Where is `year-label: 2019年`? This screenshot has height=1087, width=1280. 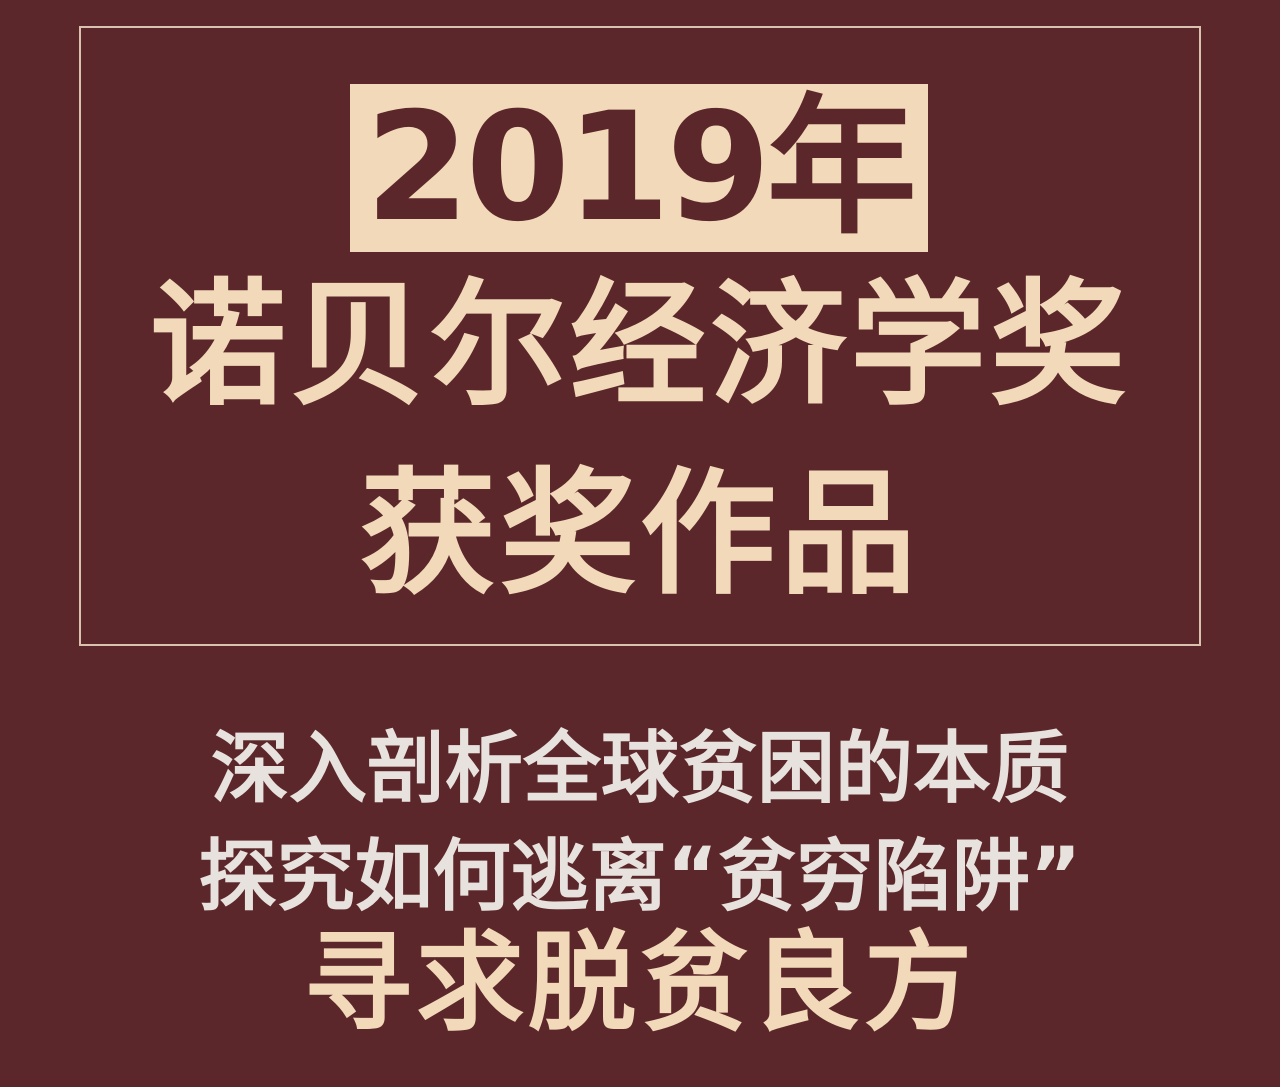
year-label: 2019年 is located at coordinates (640, 168).